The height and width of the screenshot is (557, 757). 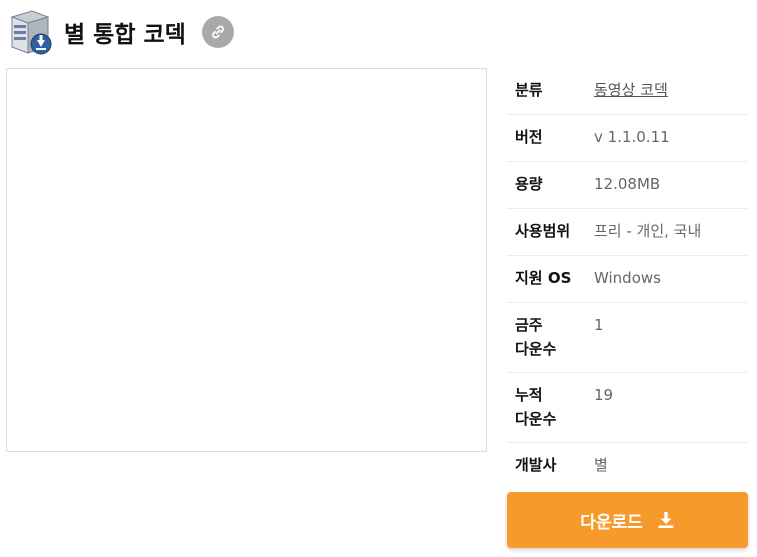 What do you see at coordinates (627, 408) in the screenshot?
I see `info-row-total-downloads: 누적 다운수 19` at bounding box center [627, 408].